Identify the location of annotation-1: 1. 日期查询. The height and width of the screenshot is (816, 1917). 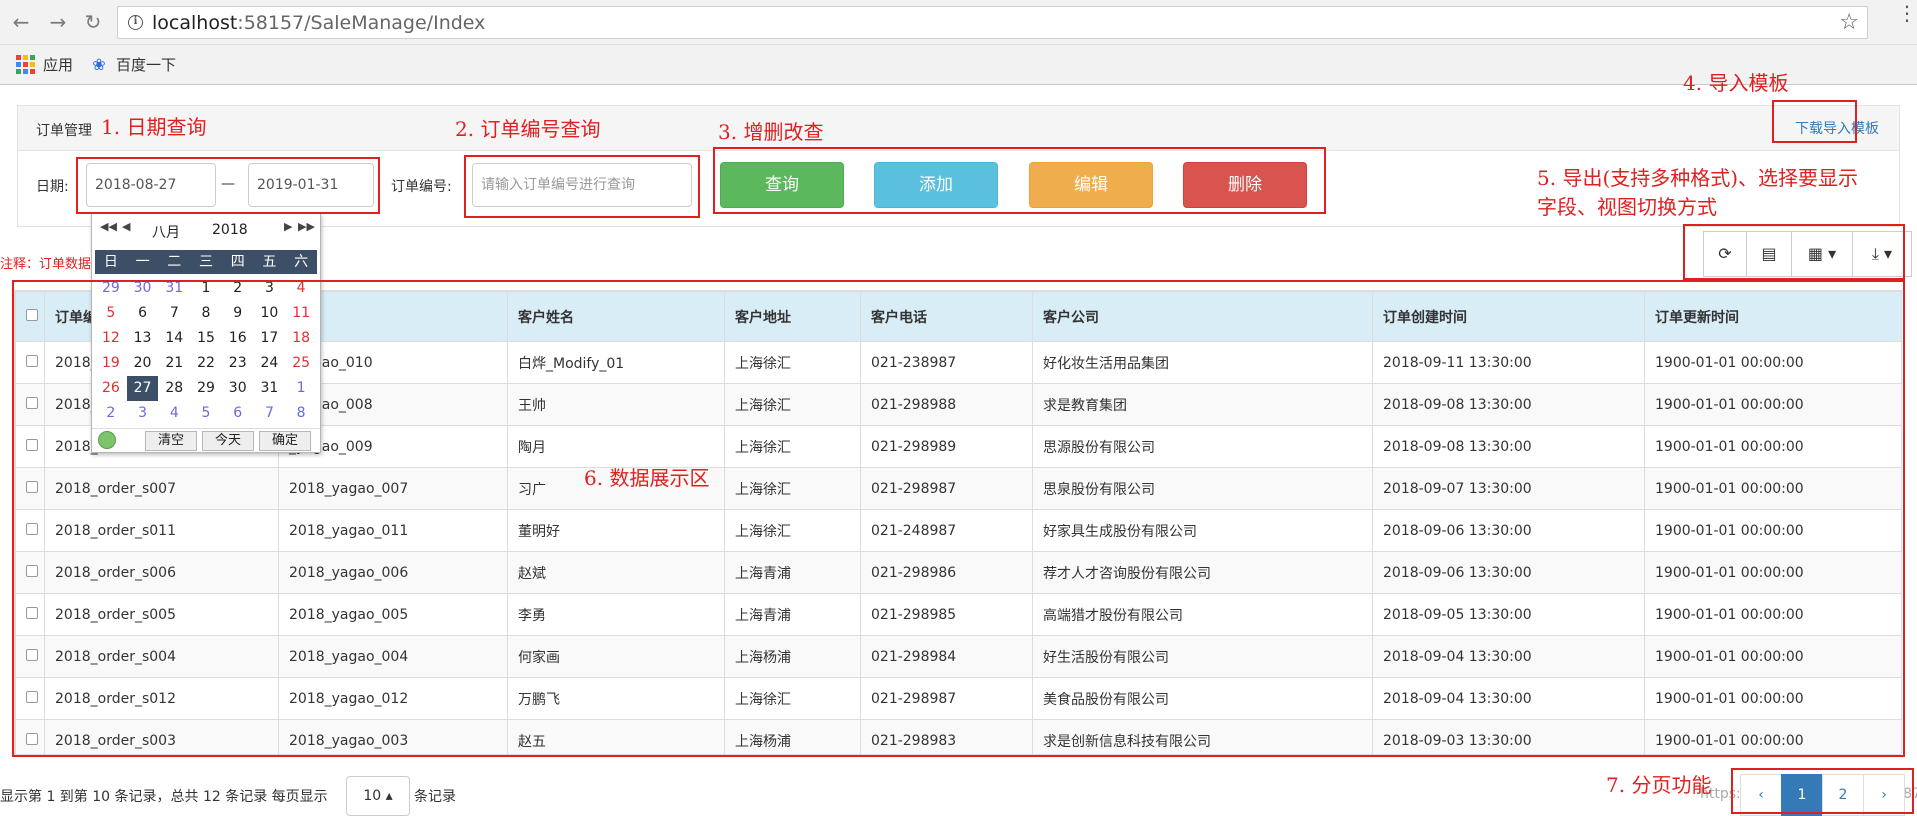
(154, 127).